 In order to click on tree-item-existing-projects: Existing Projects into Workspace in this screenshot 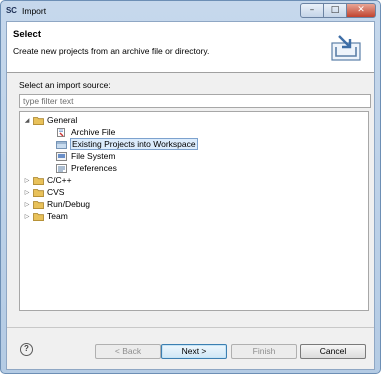, I will do `click(156, 144)`.